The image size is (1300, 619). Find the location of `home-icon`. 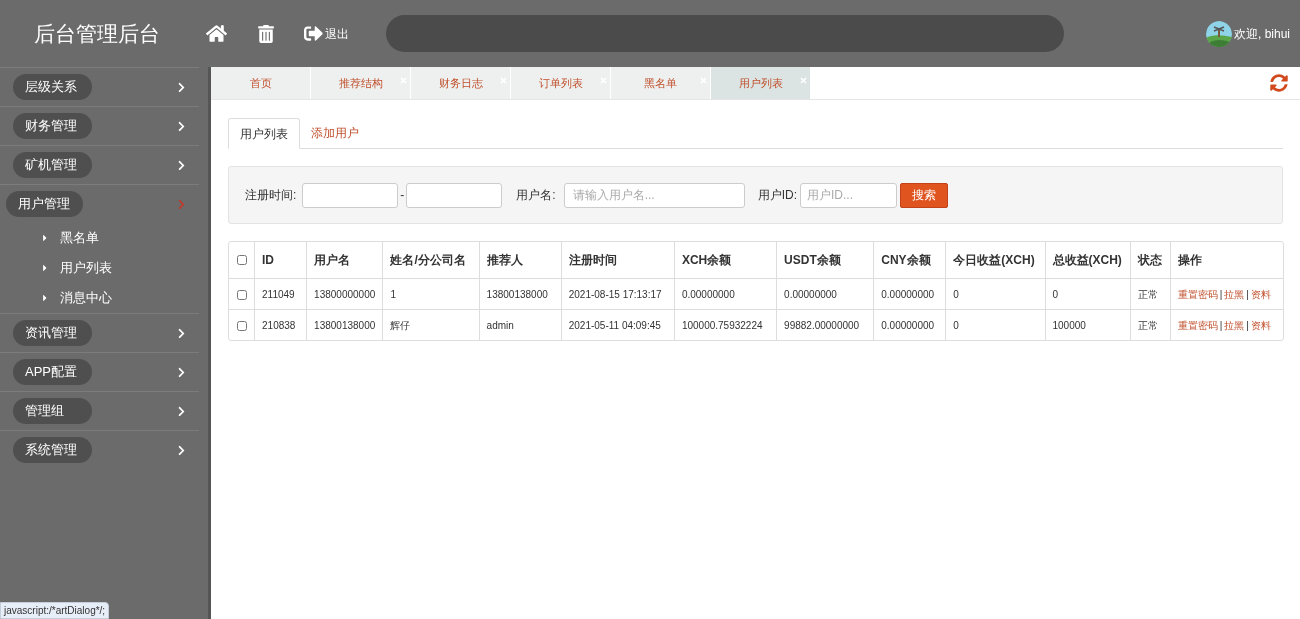

home-icon is located at coordinates (216, 33).